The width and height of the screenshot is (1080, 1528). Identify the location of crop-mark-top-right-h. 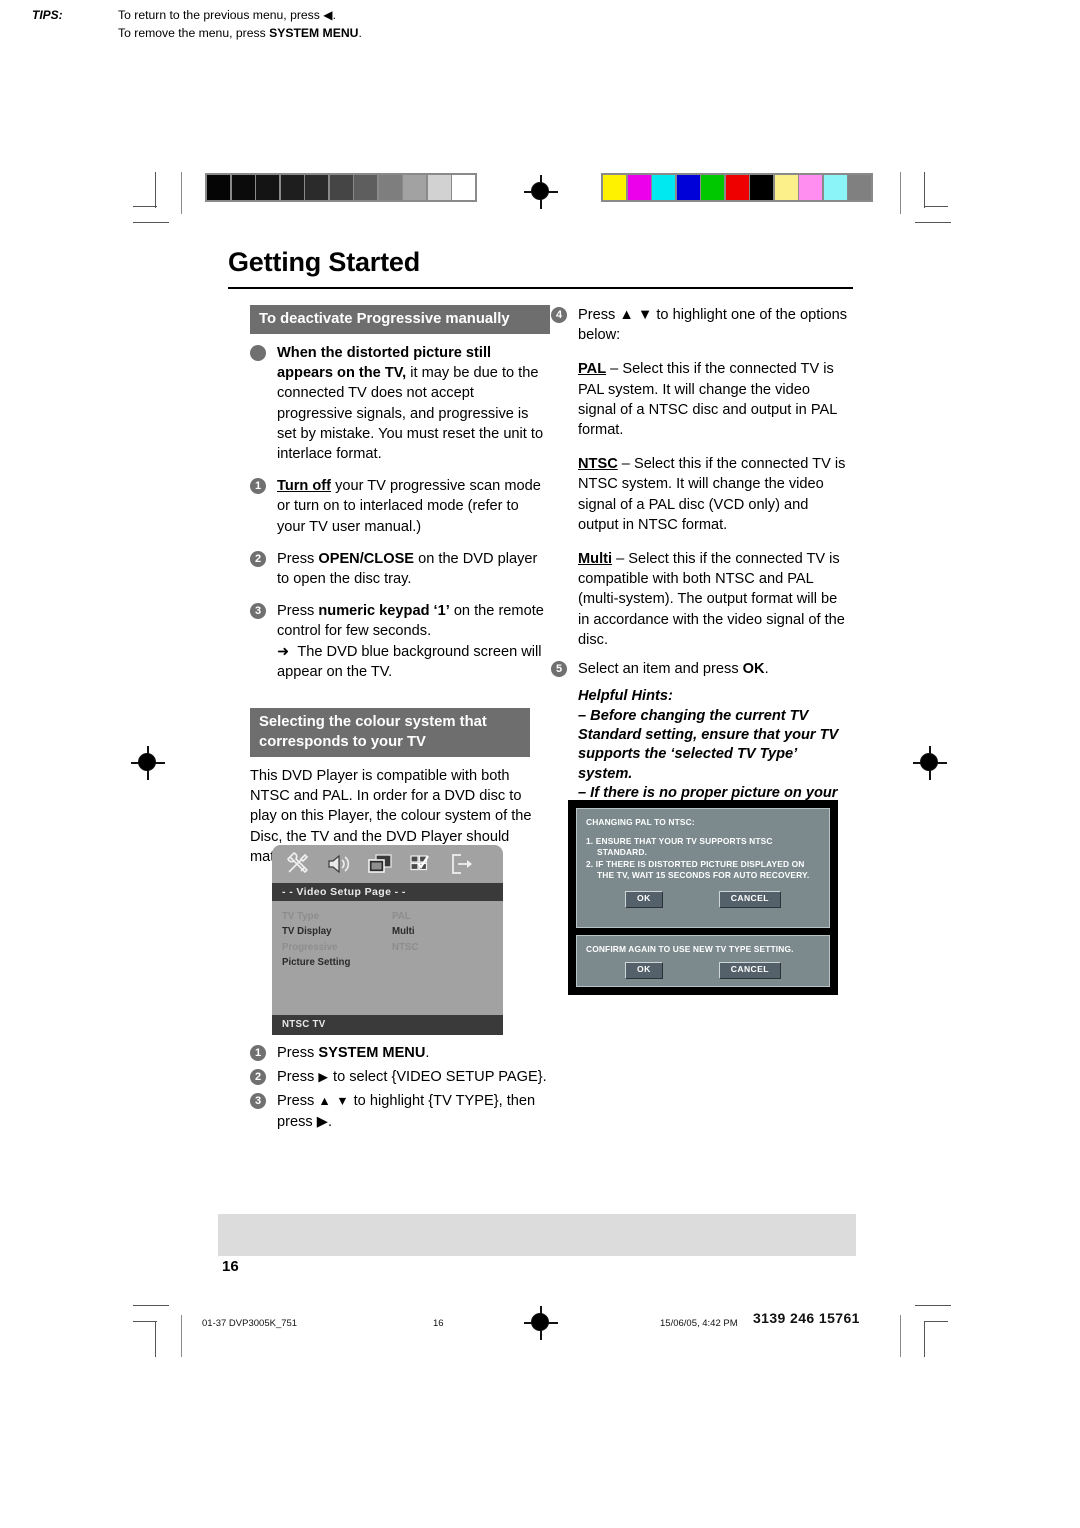
(936, 207).